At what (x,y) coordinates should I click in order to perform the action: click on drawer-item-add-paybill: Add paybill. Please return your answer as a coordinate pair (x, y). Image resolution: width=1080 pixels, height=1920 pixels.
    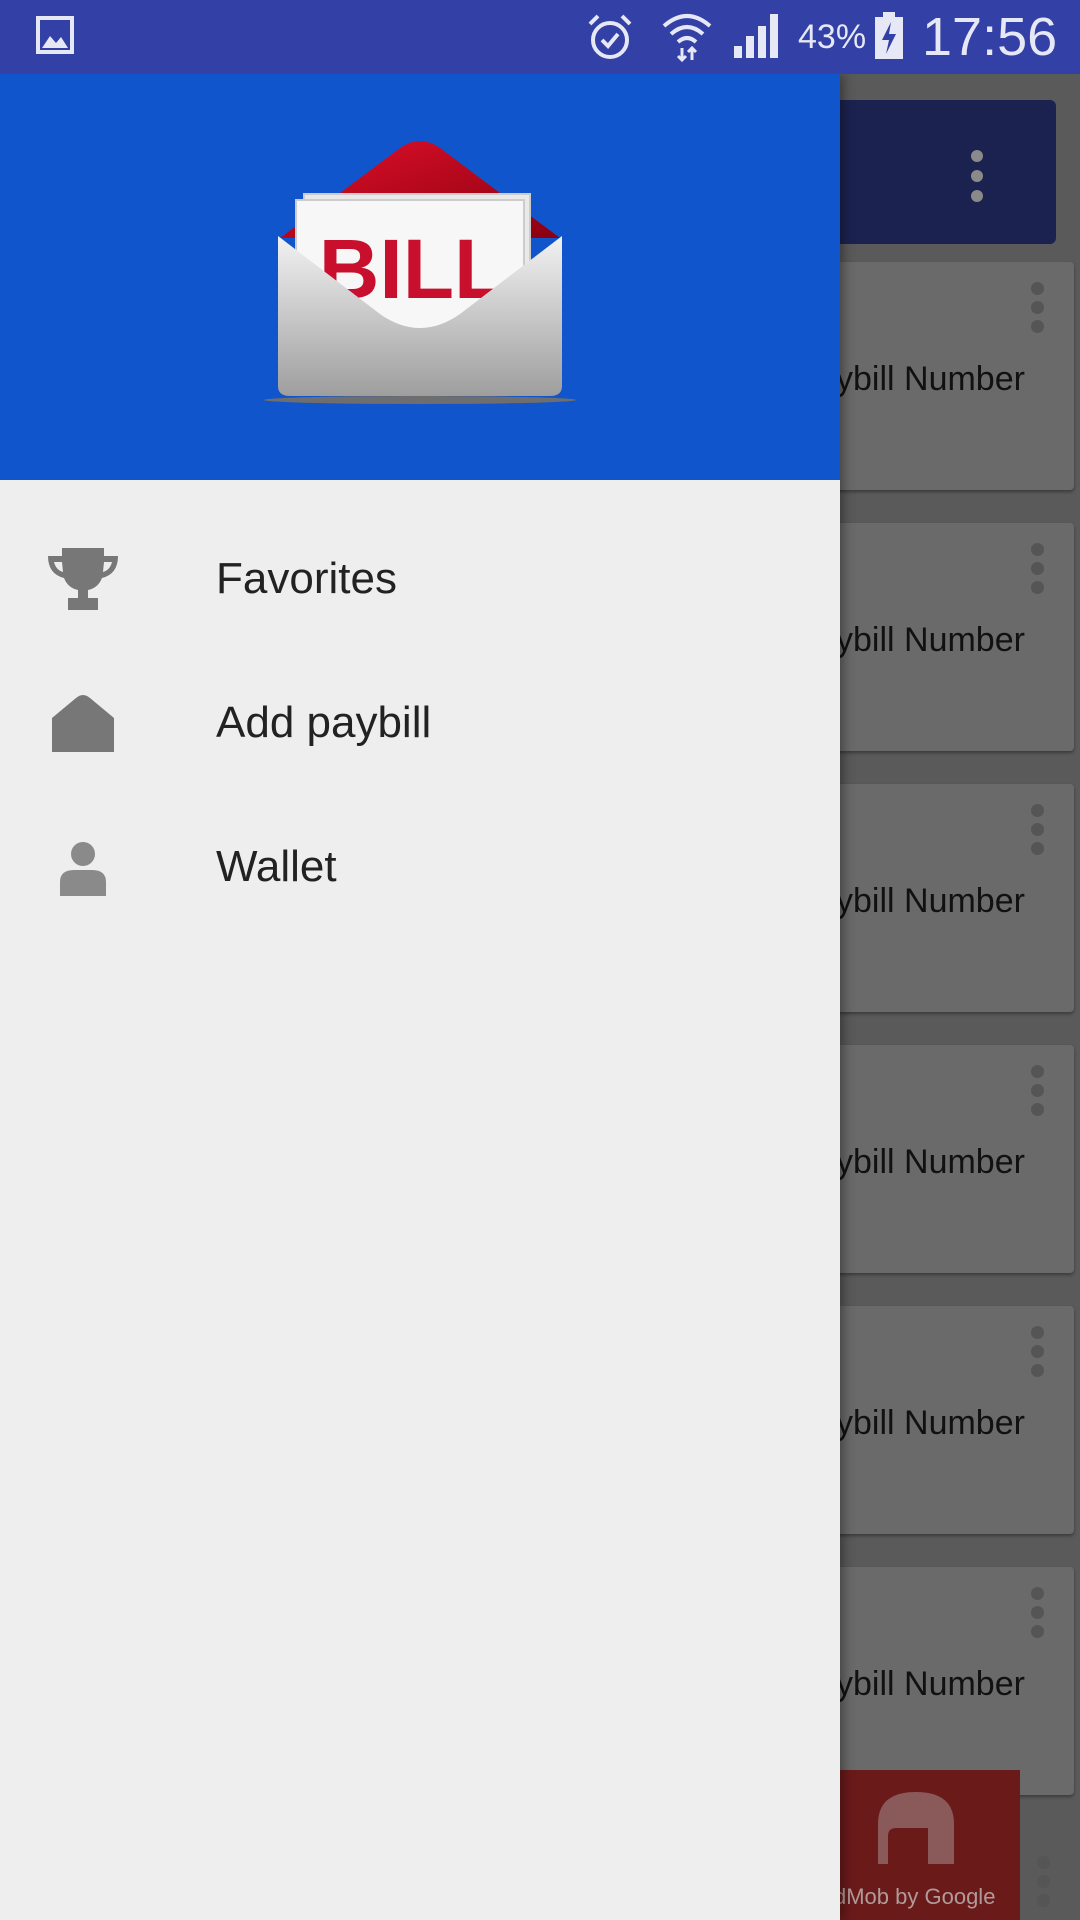
    Looking at the image, I should click on (420, 722).